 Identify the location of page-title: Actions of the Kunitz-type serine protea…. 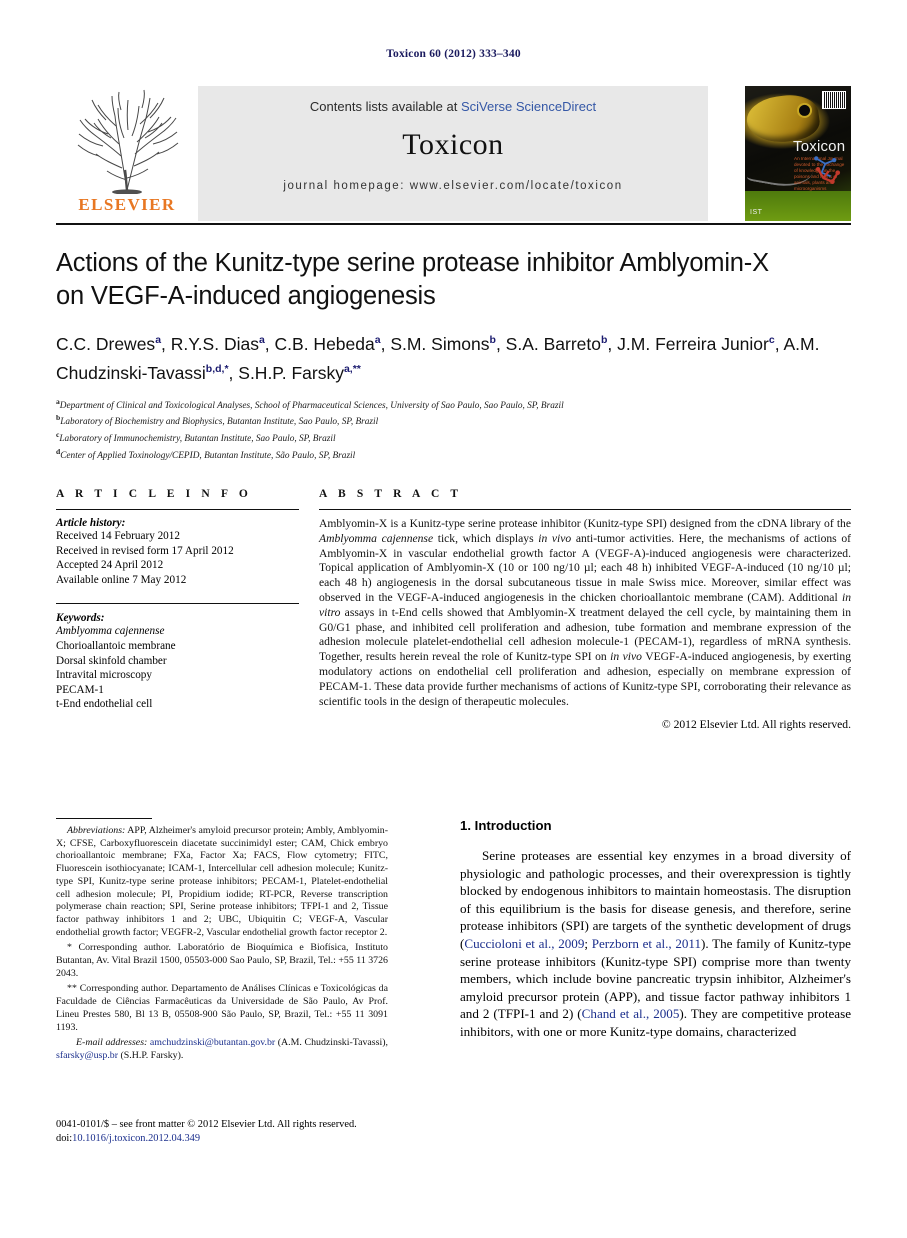
(456, 280).